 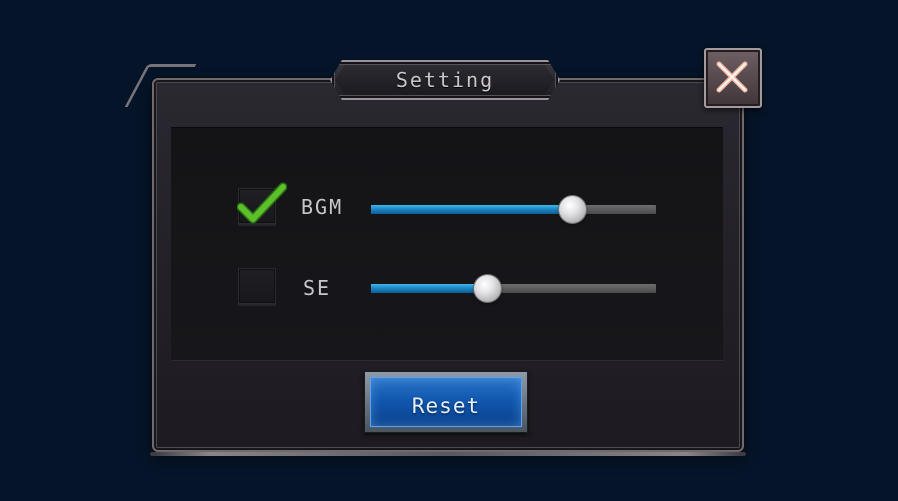 I want to click on se-slider-knob, so click(x=487, y=288).